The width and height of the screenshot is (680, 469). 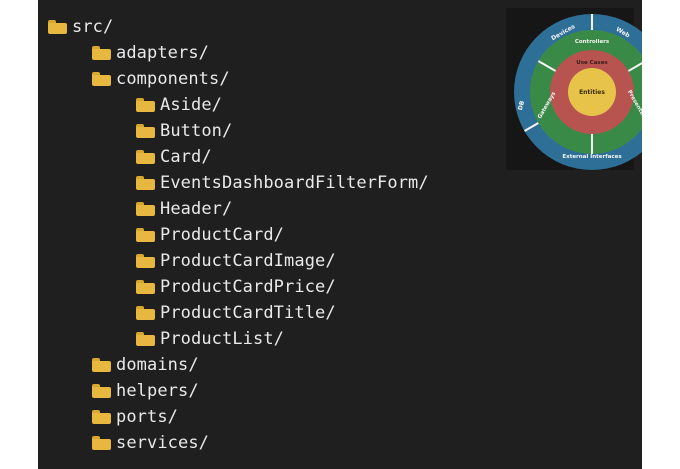 I want to click on tree-item: Aside/, so click(x=179, y=105).